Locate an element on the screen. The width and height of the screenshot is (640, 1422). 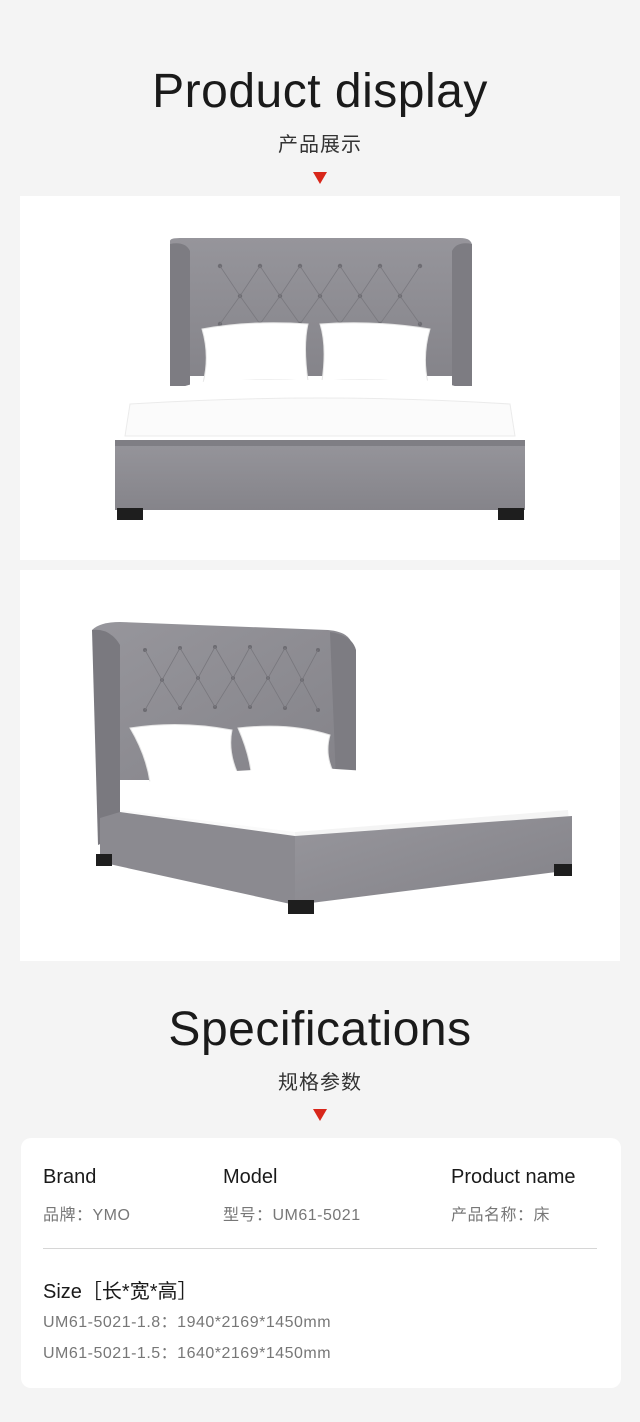
brand-label: Brand is located at coordinates (70, 1177).